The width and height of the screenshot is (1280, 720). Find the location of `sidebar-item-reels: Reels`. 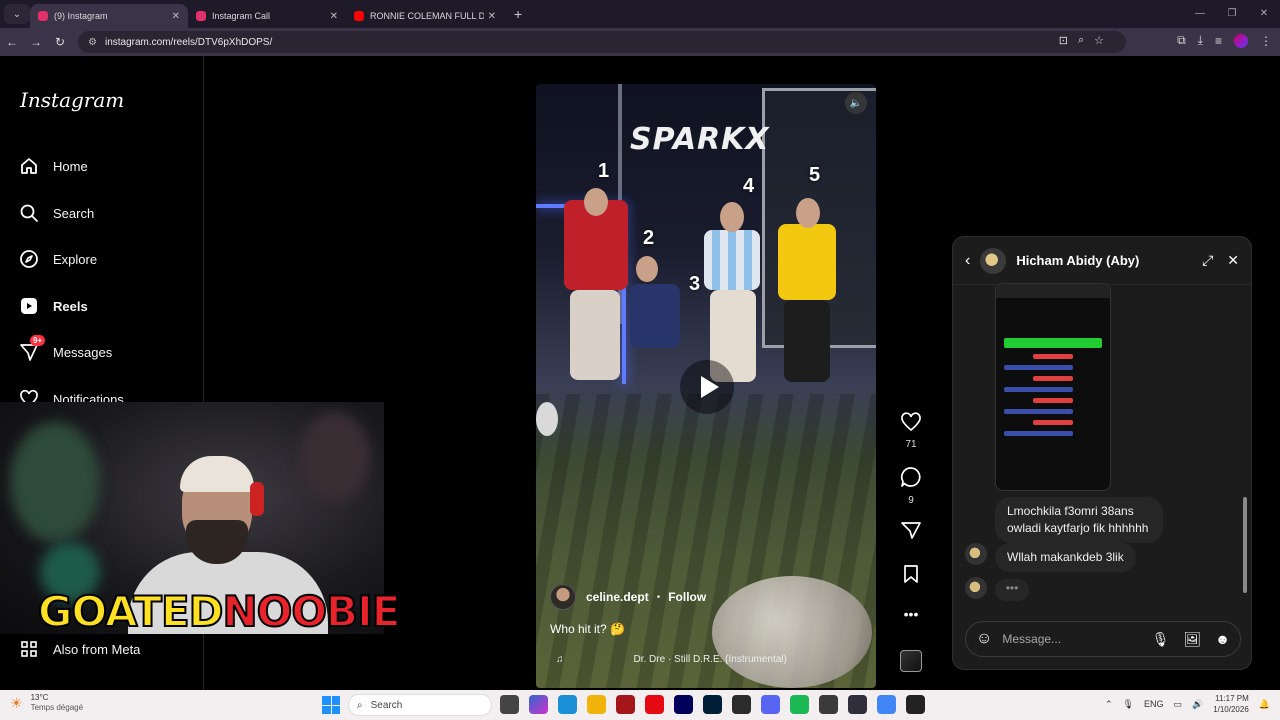

sidebar-item-reels: Reels is located at coordinates (53, 306).